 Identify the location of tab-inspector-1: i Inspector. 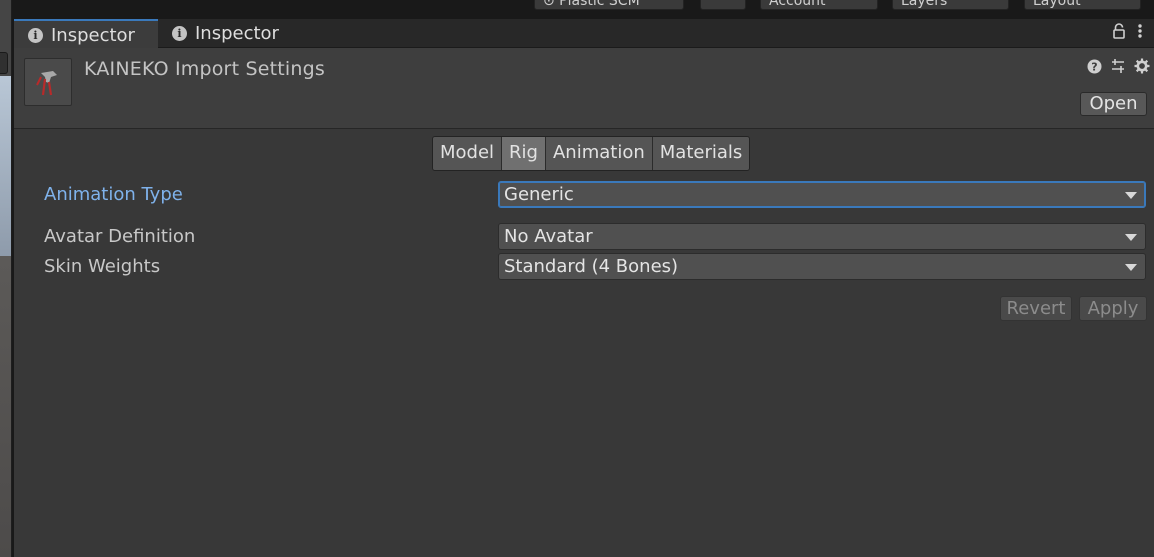
(86, 34).